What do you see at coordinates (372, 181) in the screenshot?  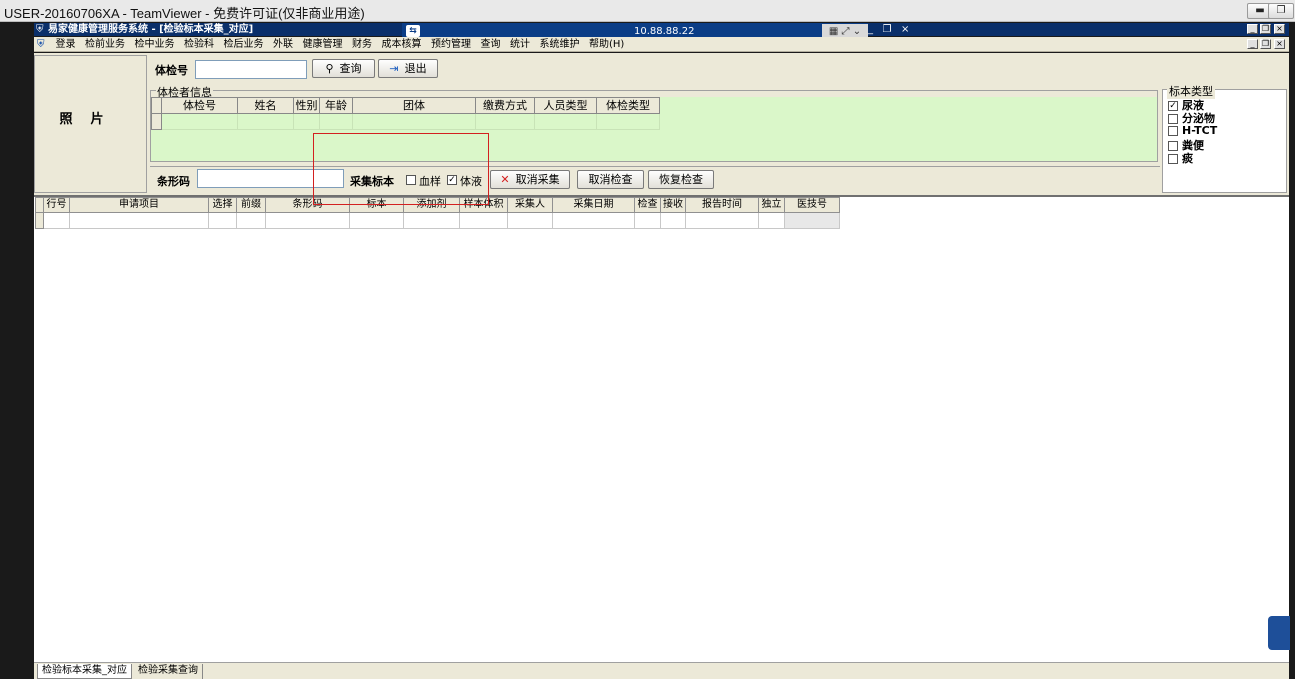 I see `collect-specimen-label: 采集标本` at bounding box center [372, 181].